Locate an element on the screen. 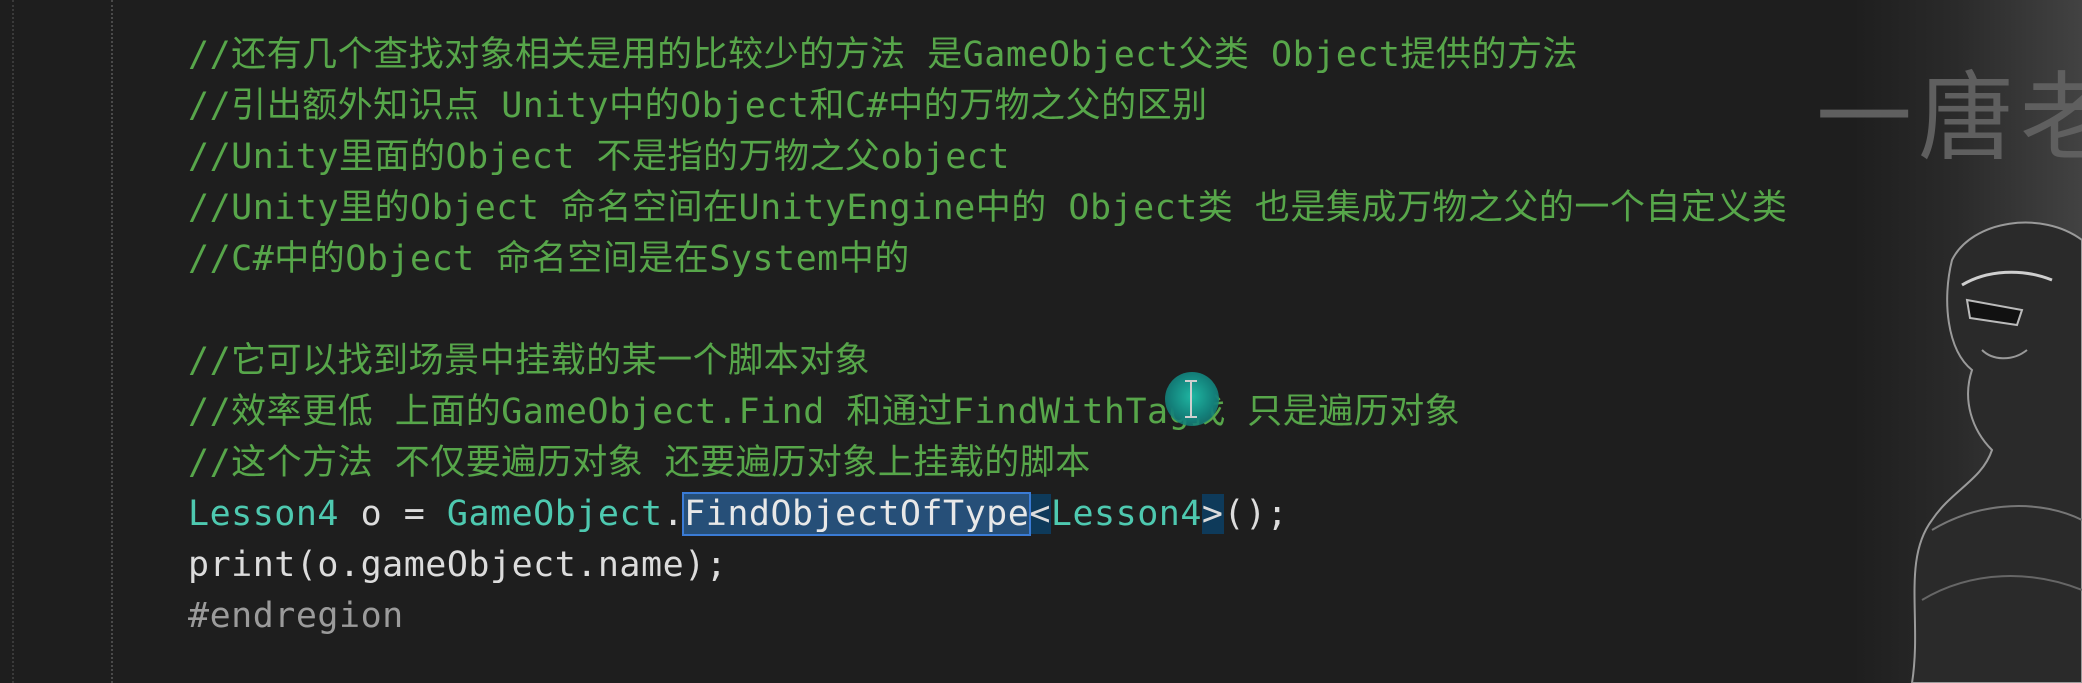 This screenshot has width=2082, height=683. text-cursor-icon is located at coordinates (1191, 399).